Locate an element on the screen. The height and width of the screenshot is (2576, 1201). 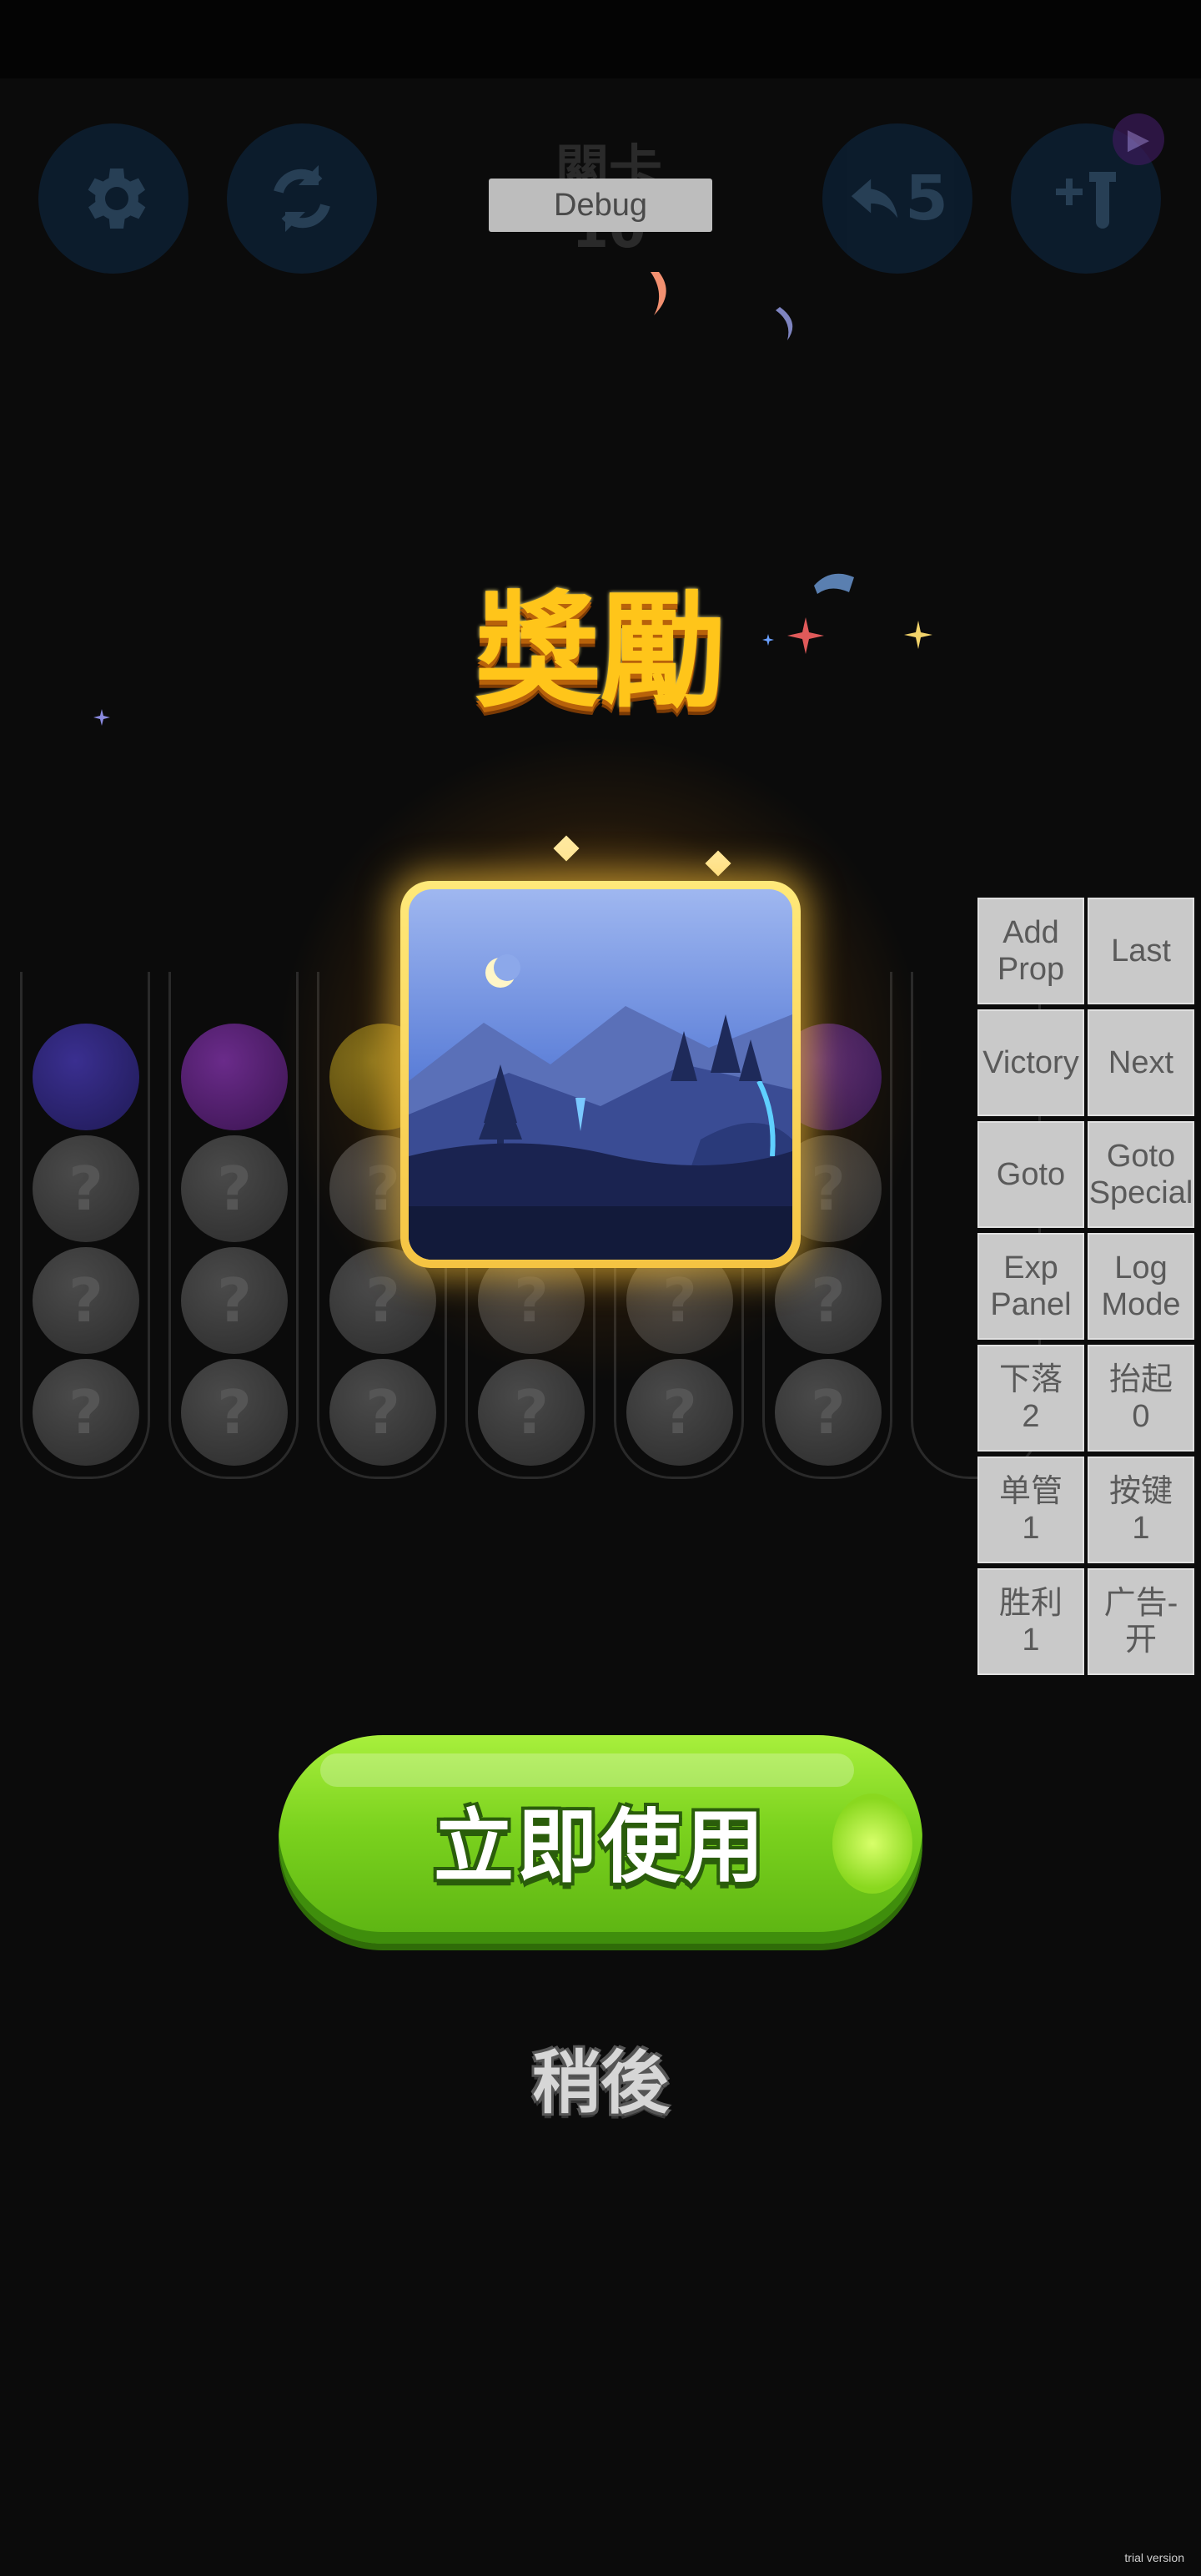
reward-title: 獎勵 is located at coordinates (601, 652).